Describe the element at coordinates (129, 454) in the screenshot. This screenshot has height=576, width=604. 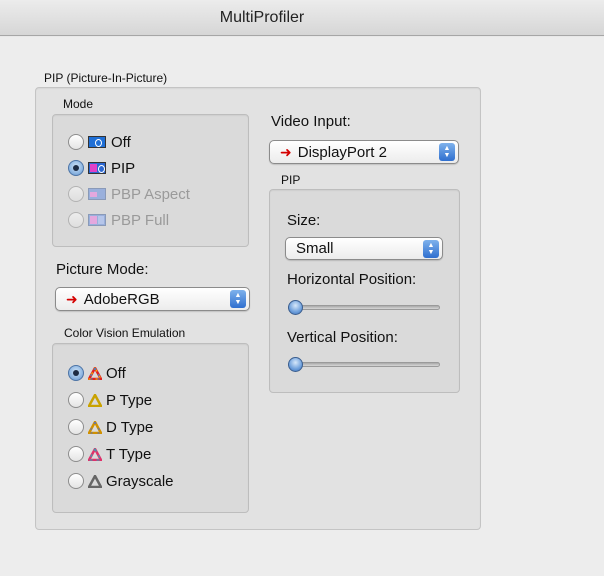
I see `cve-t-type-label: T Type` at that location.